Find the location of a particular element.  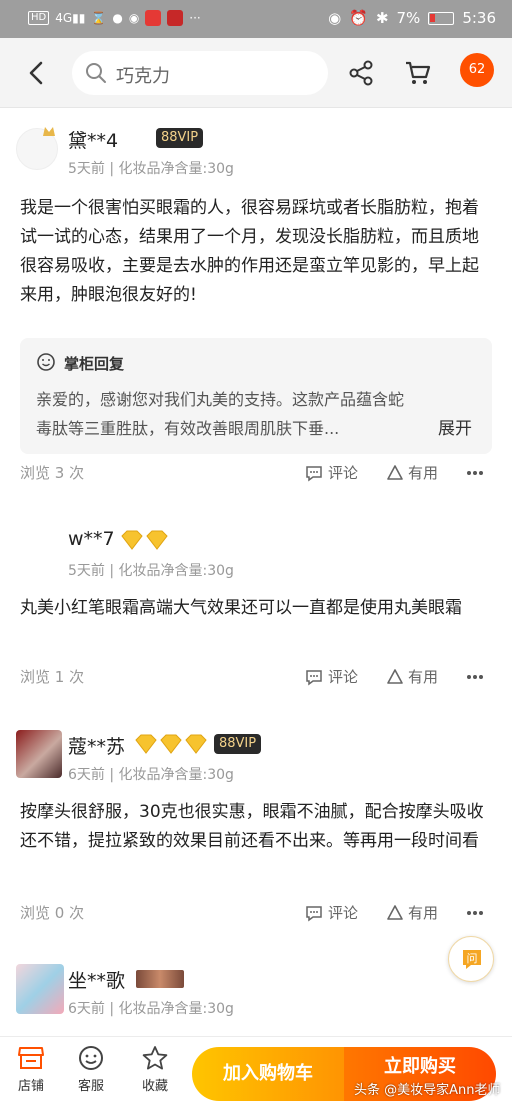

back-button is located at coordinates (37, 73).